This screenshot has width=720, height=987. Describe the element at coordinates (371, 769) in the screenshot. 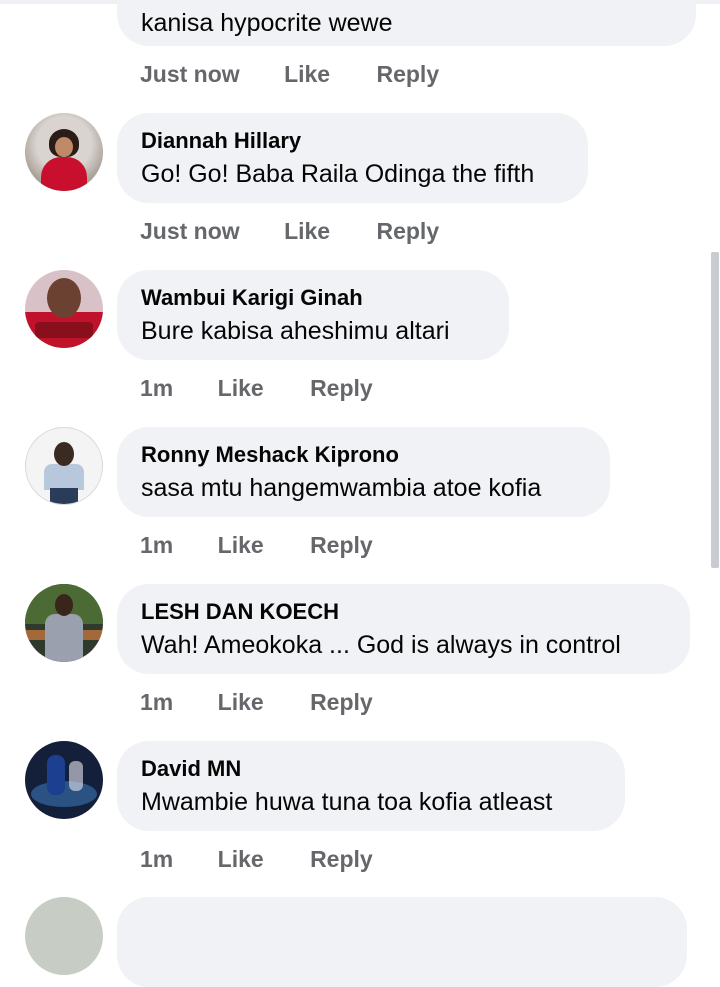

I see `comment-author: David MN` at that location.